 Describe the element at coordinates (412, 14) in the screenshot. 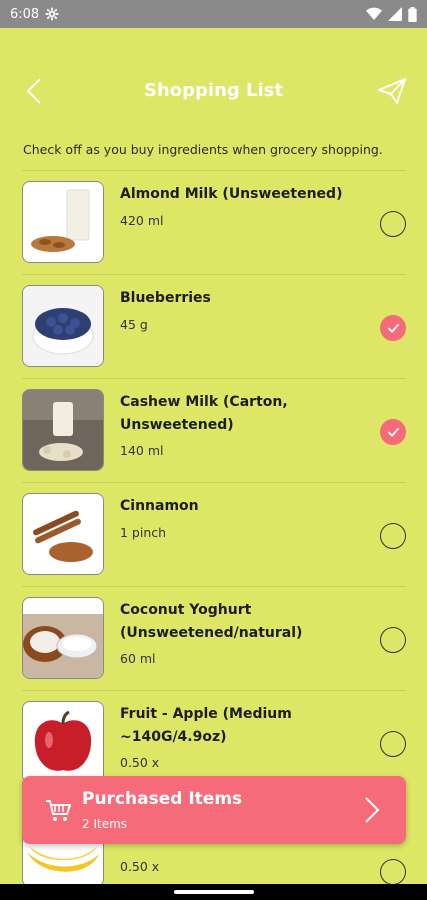

I see `battery-icon` at that location.